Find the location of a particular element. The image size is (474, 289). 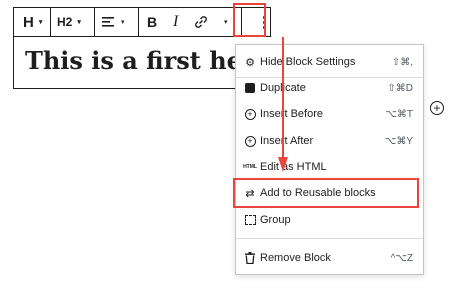

align-button: ▾ is located at coordinates (113, 22).